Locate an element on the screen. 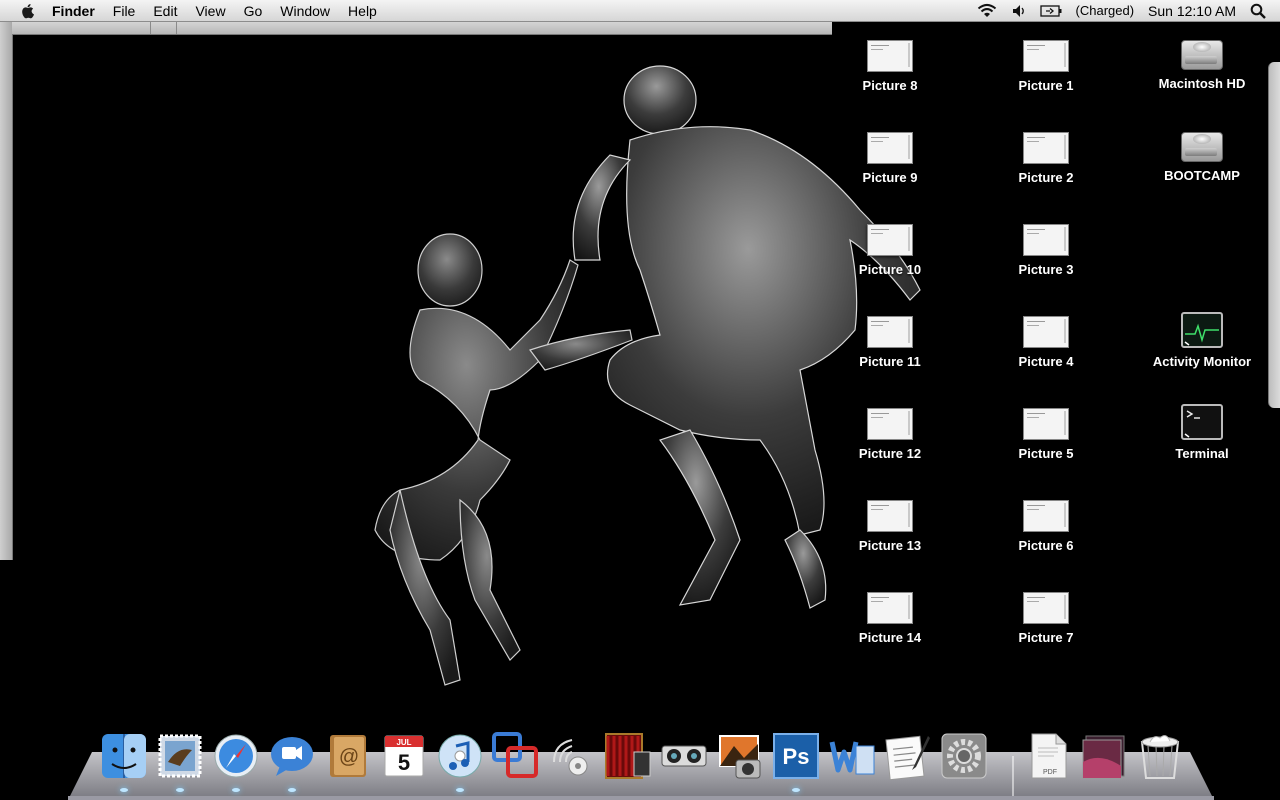 The height and width of the screenshot is (800, 1280). desktop-icon-label: Picture 3 is located at coordinates (1046, 269).